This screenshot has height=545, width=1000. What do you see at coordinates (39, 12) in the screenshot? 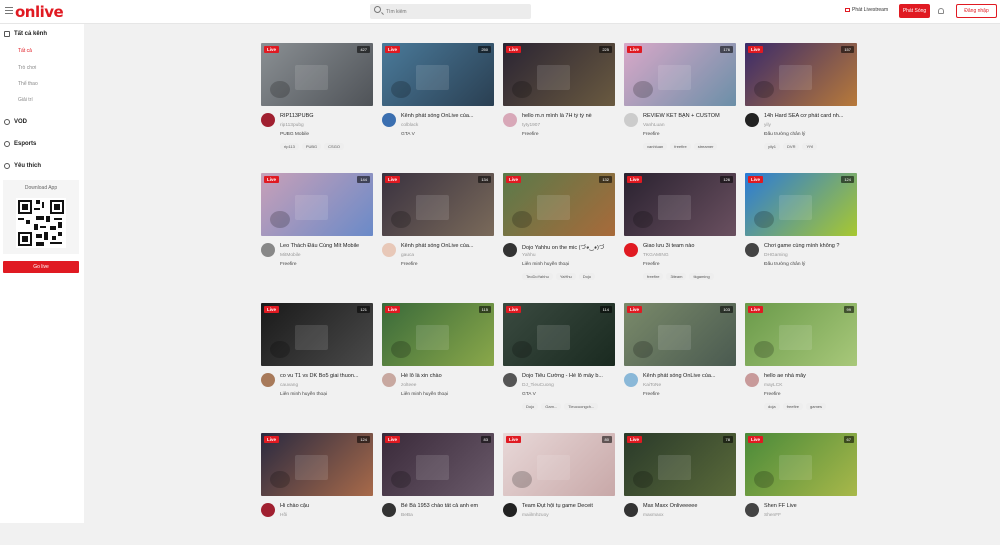
I see `logo: onlive` at bounding box center [39, 12].